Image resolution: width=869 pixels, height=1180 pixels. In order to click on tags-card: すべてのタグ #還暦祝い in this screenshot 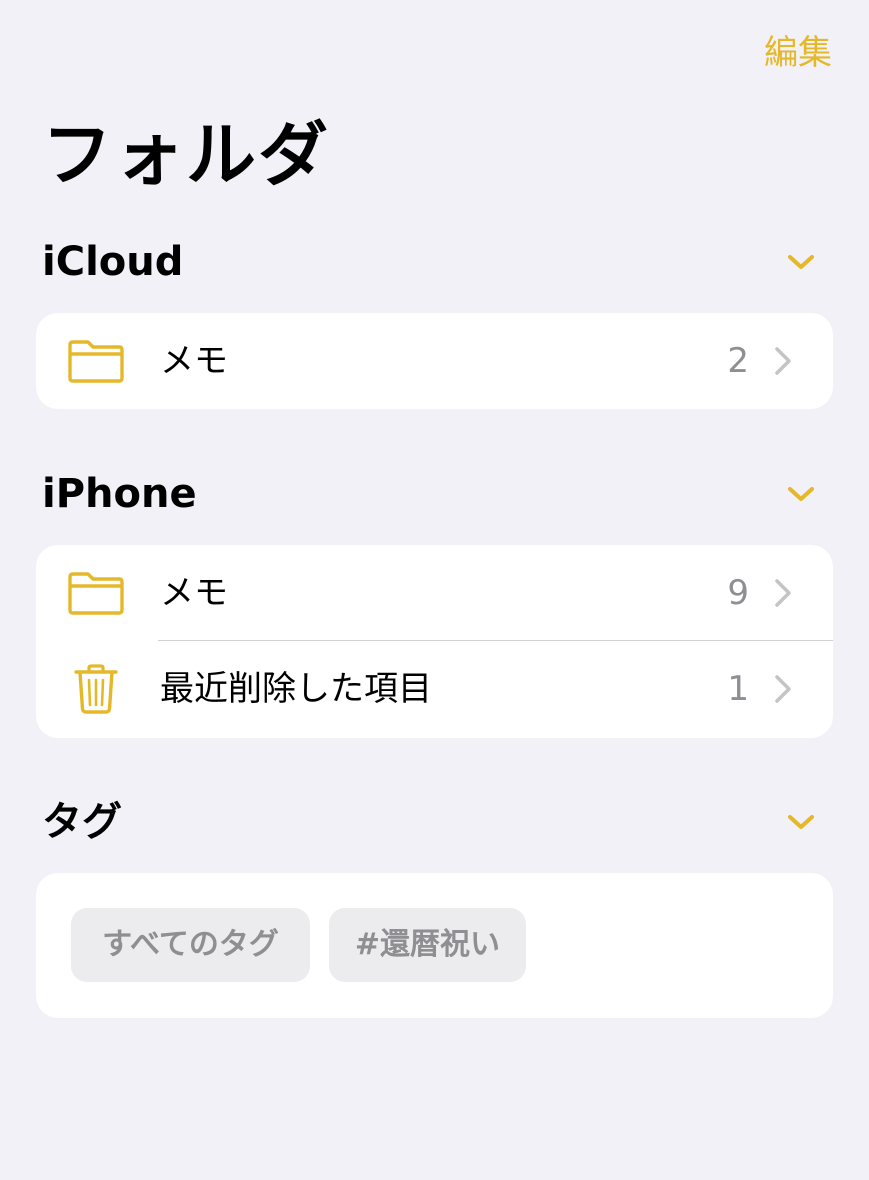, I will do `click(434, 945)`.